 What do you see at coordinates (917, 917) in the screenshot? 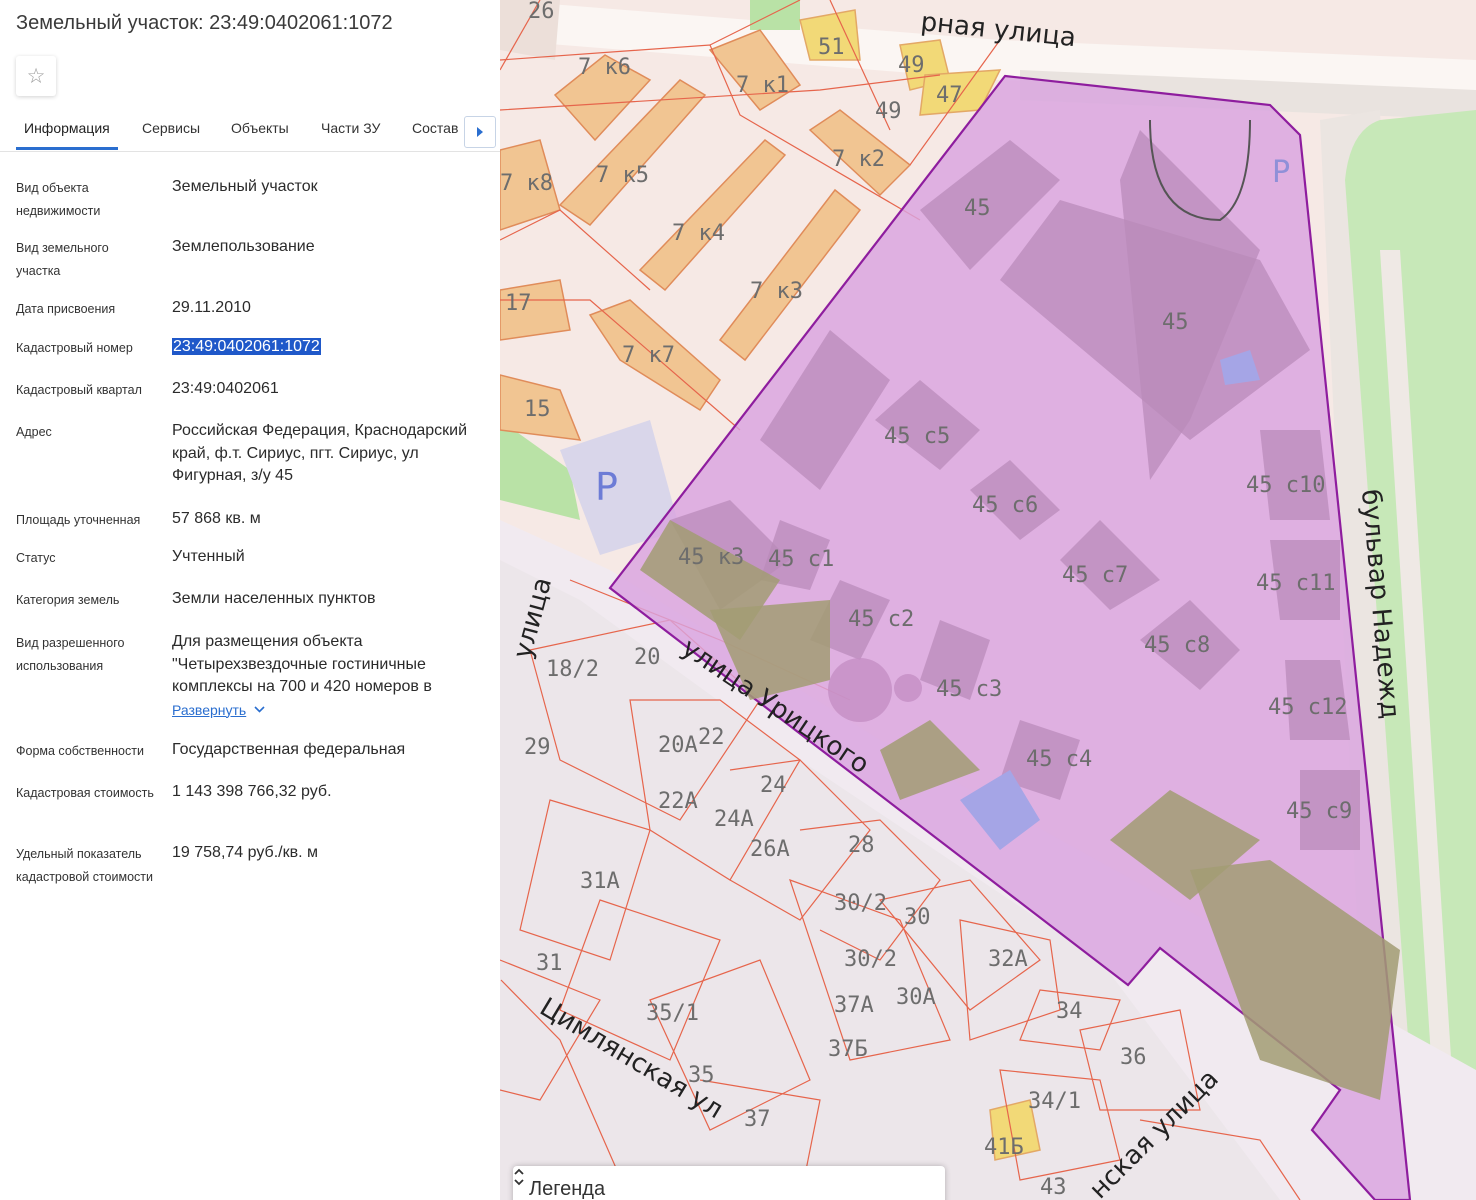
I see `svg-text: 30` at bounding box center [917, 917].